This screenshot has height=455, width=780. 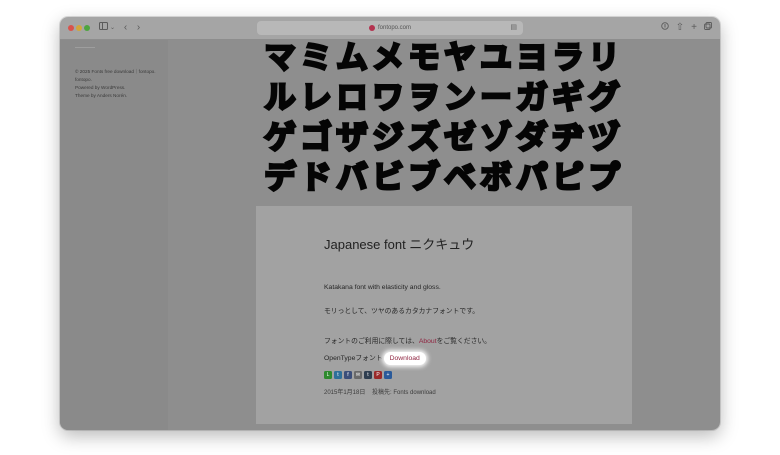 What do you see at coordinates (388, 138) in the screenshot?
I see `font-sample-glyph: ジ` at bounding box center [388, 138].